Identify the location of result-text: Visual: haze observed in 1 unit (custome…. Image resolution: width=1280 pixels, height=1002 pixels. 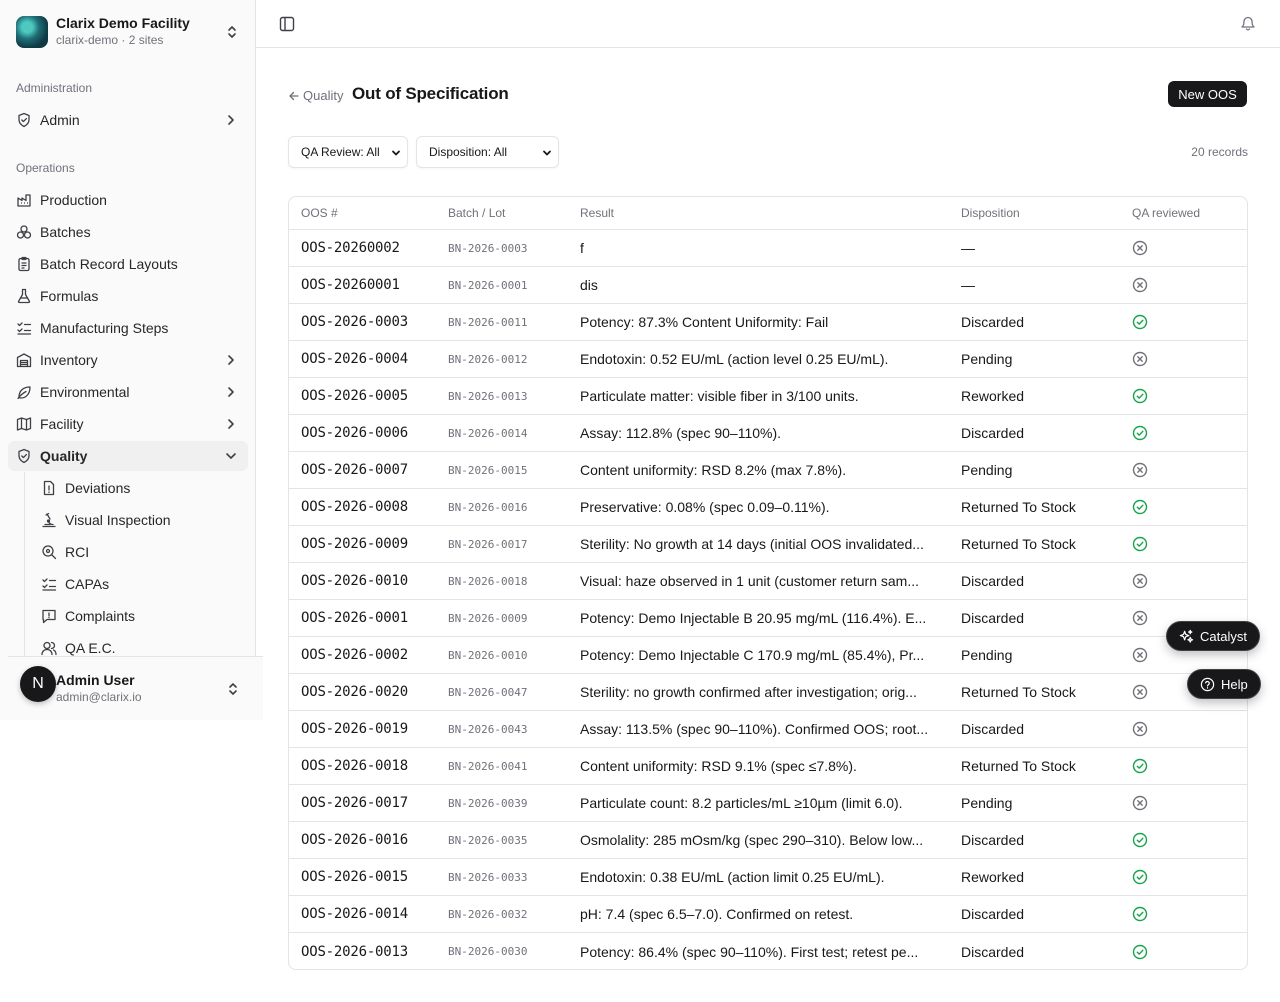
(750, 581).